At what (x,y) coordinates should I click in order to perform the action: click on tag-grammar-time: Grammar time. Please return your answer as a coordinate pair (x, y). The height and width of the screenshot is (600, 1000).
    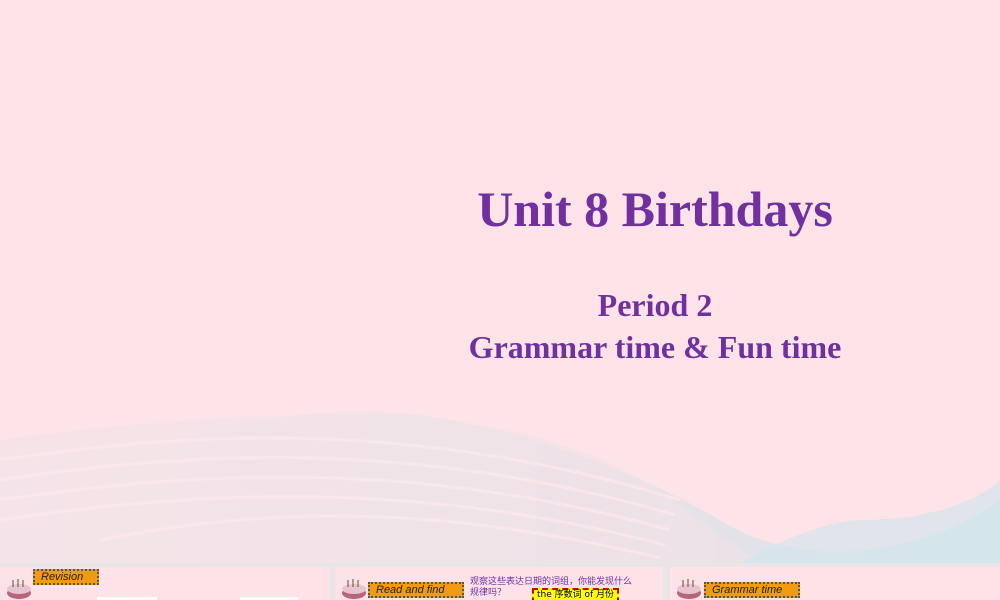
    Looking at the image, I should click on (752, 590).